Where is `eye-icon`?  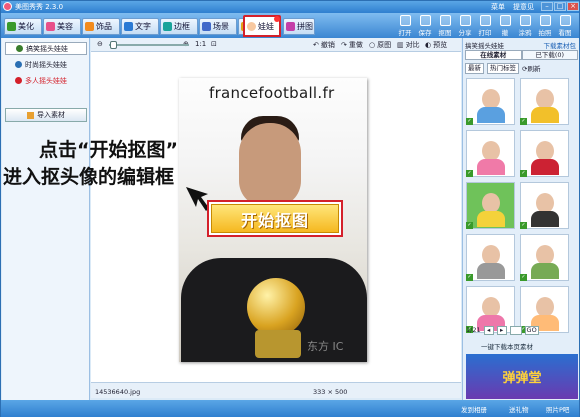 eye-icon is located at coordinates (565, 20).